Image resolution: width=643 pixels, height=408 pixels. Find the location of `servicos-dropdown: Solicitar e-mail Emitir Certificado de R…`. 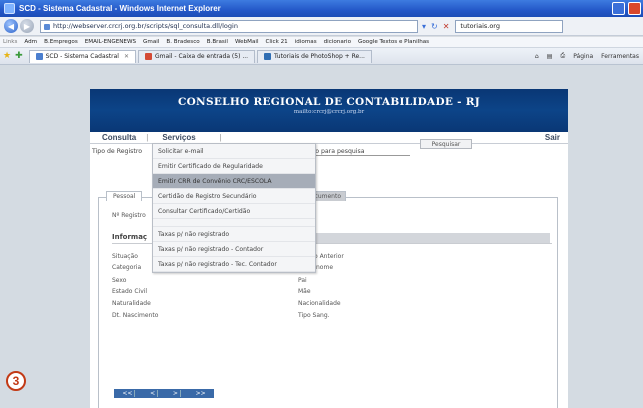

servicos-dropdown: Solicitar e-mail Emitir Certificado de R… is located at coordinates (234, 208).